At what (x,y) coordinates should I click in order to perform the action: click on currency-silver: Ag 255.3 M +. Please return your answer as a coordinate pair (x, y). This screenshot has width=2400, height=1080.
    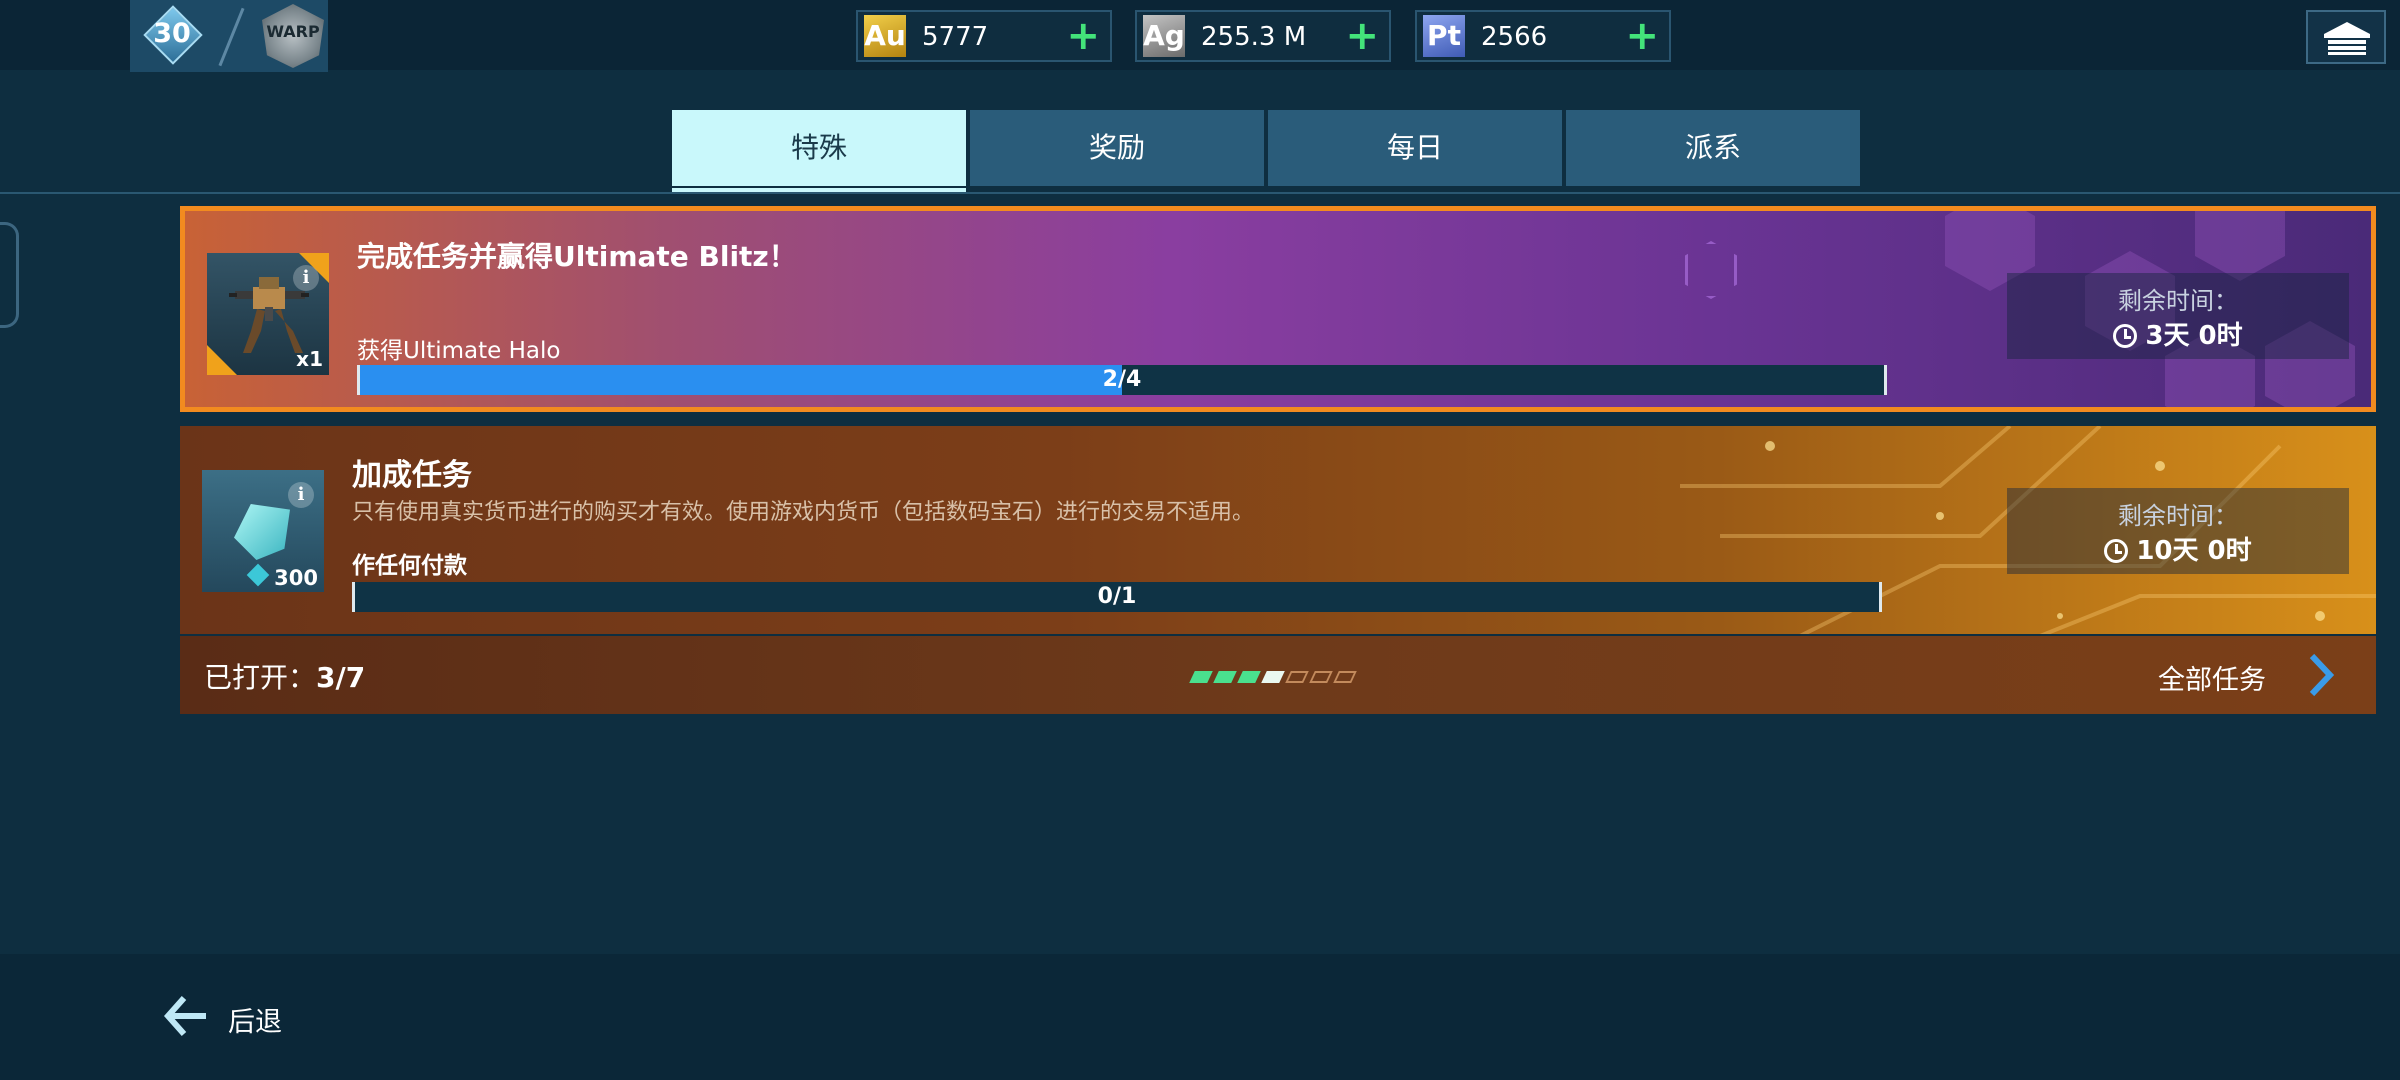
    Looking at the image, I should click on (1263, 36).